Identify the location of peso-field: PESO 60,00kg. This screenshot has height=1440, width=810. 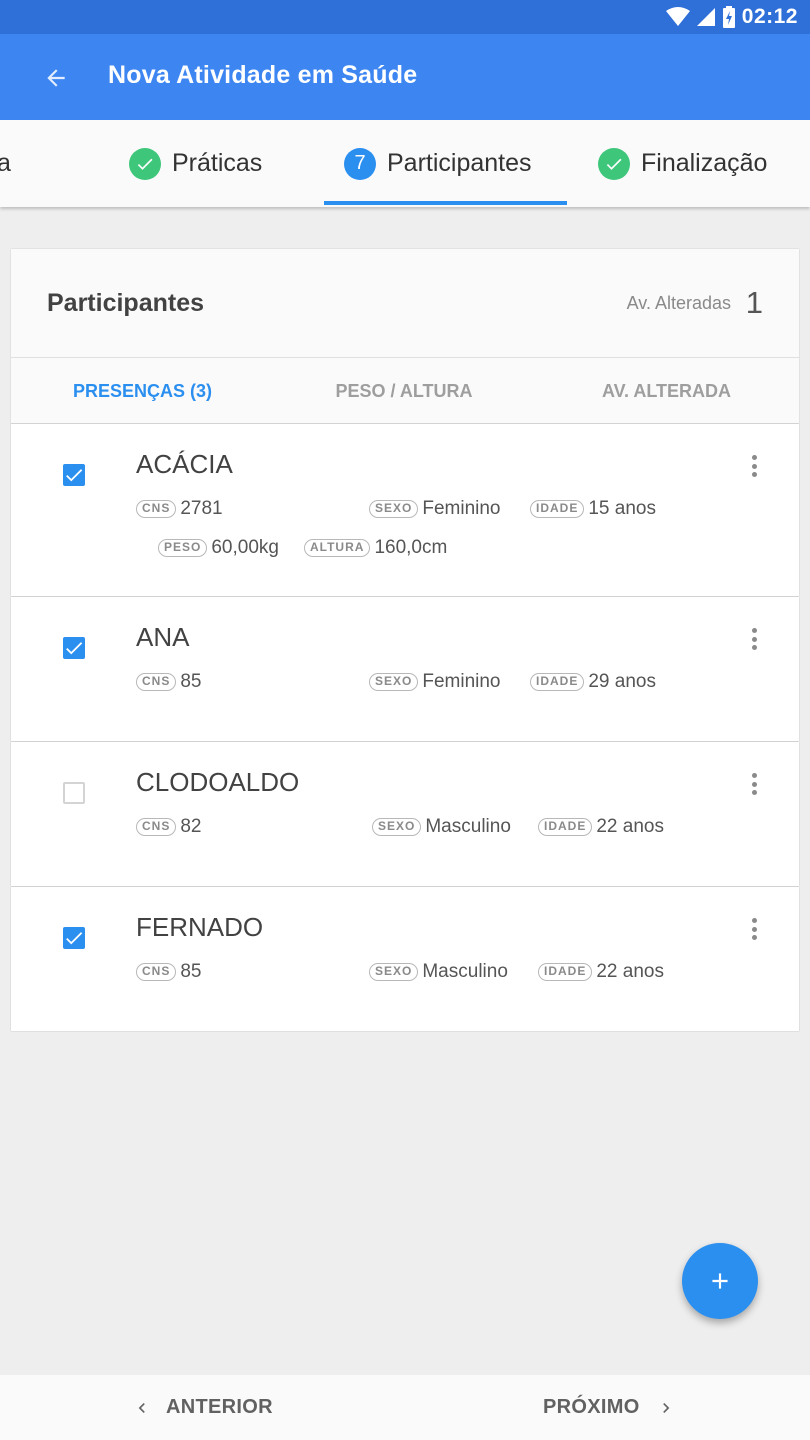
(218, 548).